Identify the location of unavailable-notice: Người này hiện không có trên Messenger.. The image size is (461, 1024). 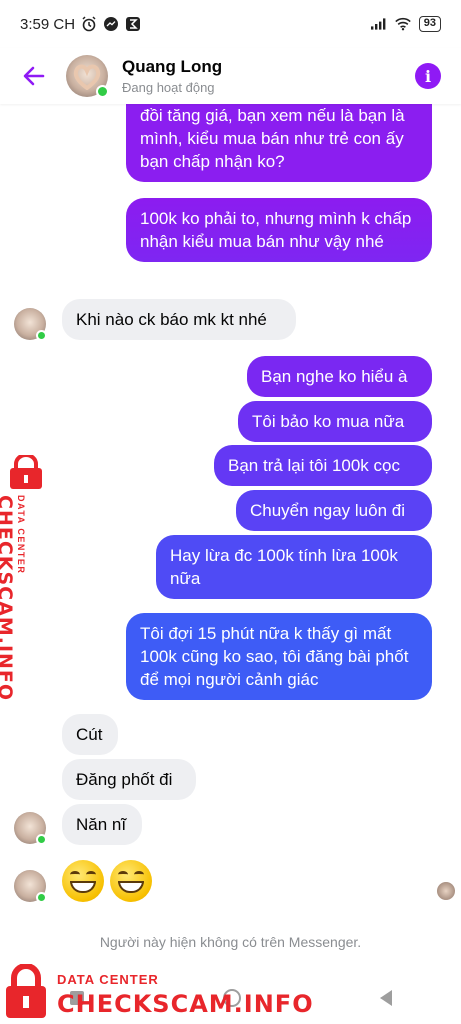
(230, 942).